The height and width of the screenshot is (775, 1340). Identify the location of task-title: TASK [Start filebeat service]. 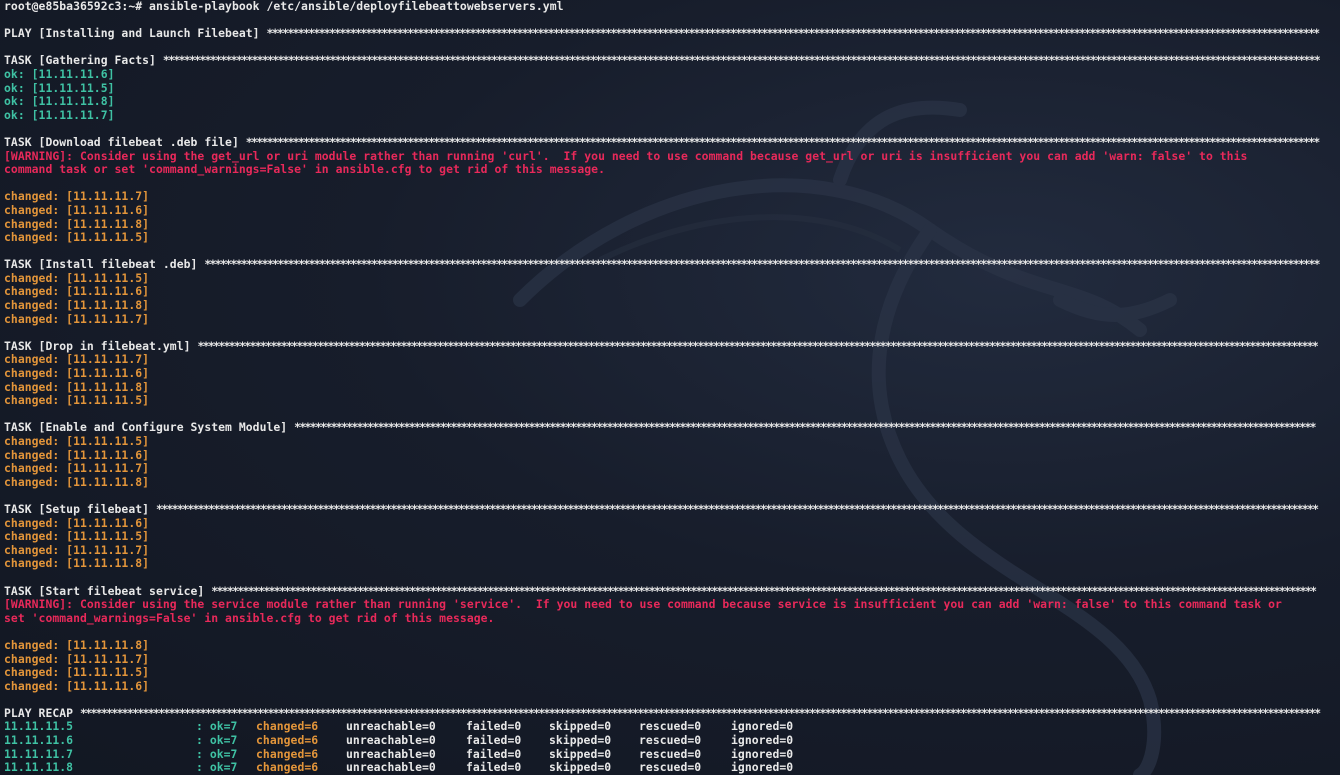
(104, 591).